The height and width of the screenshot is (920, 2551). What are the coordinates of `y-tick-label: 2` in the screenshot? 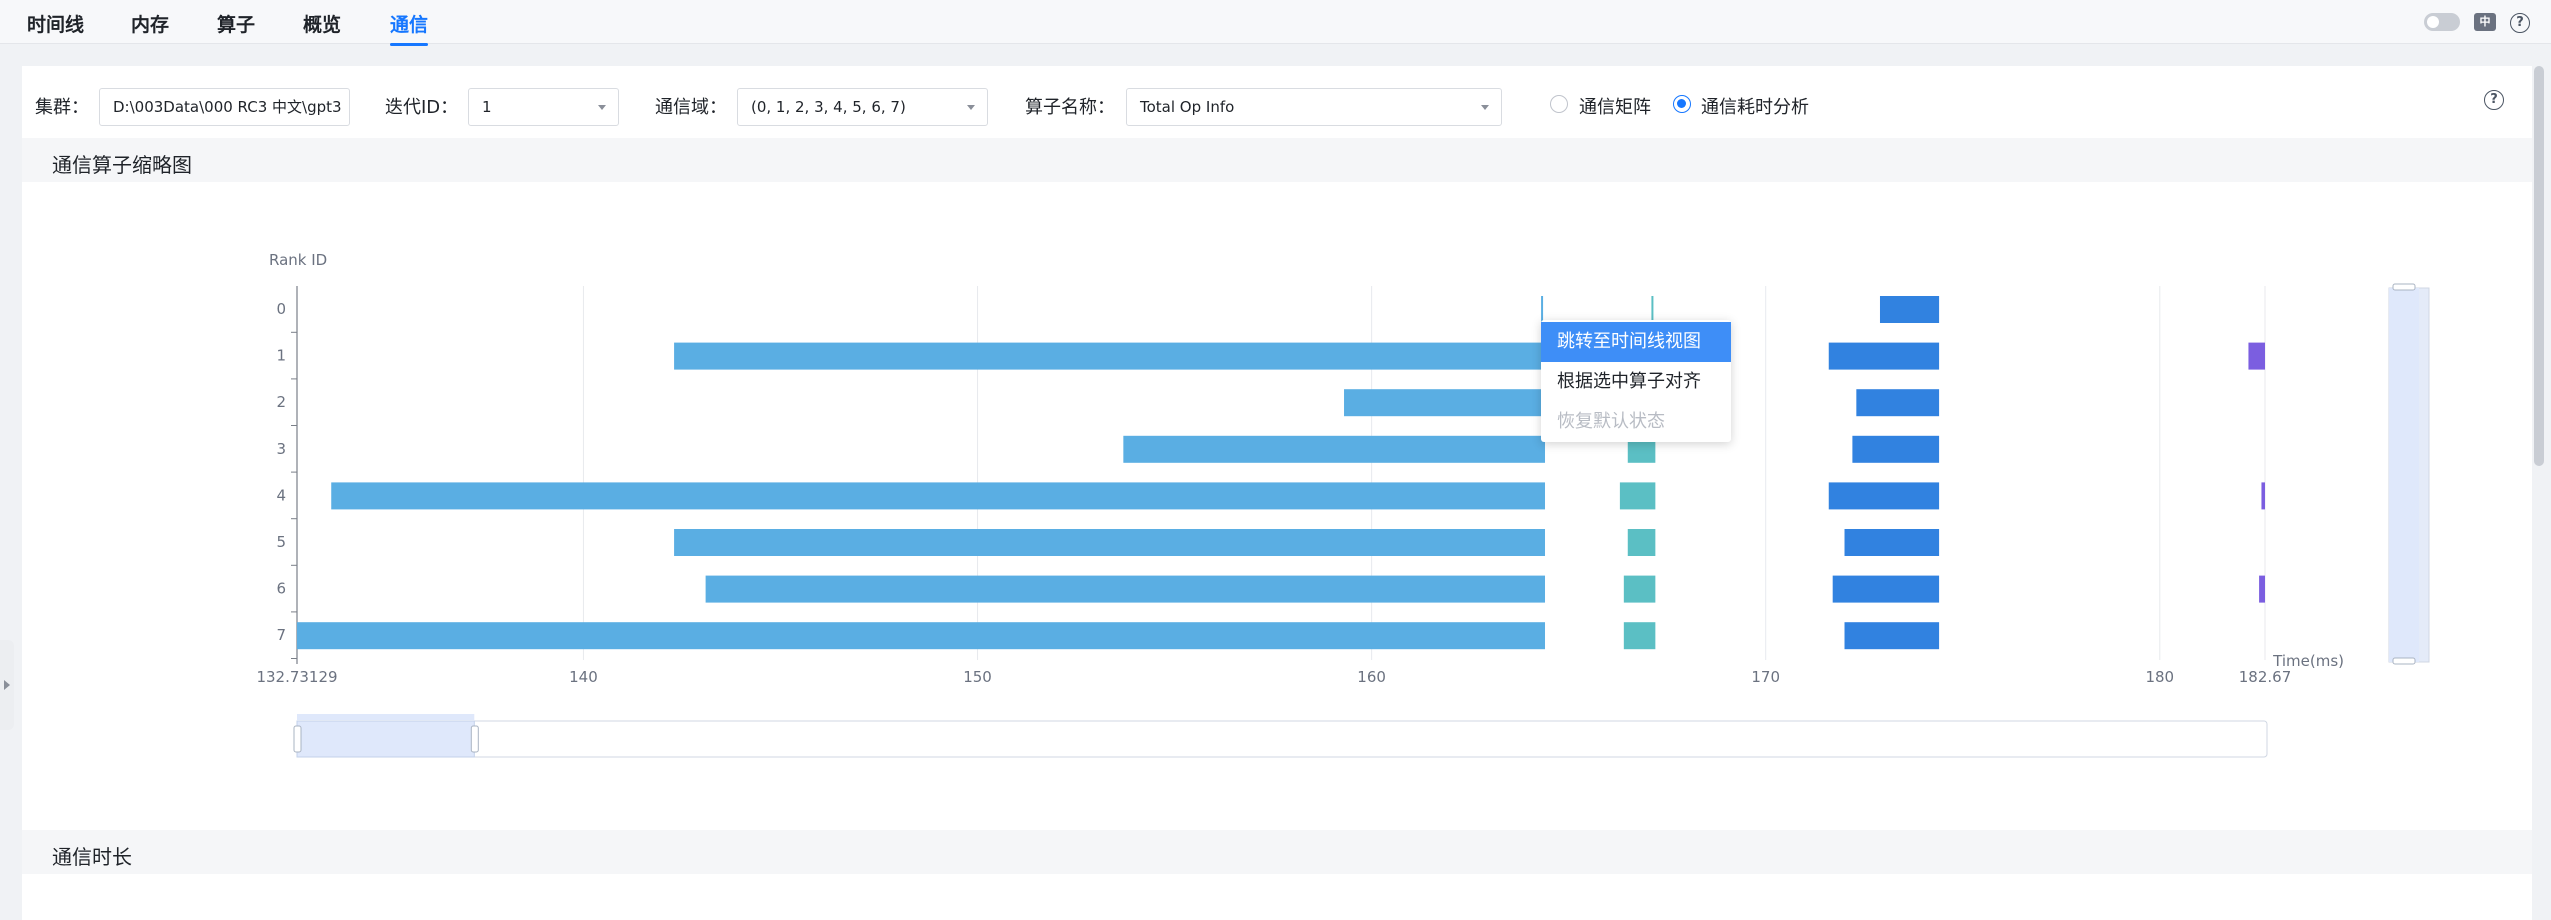 It's located at (281, 402).